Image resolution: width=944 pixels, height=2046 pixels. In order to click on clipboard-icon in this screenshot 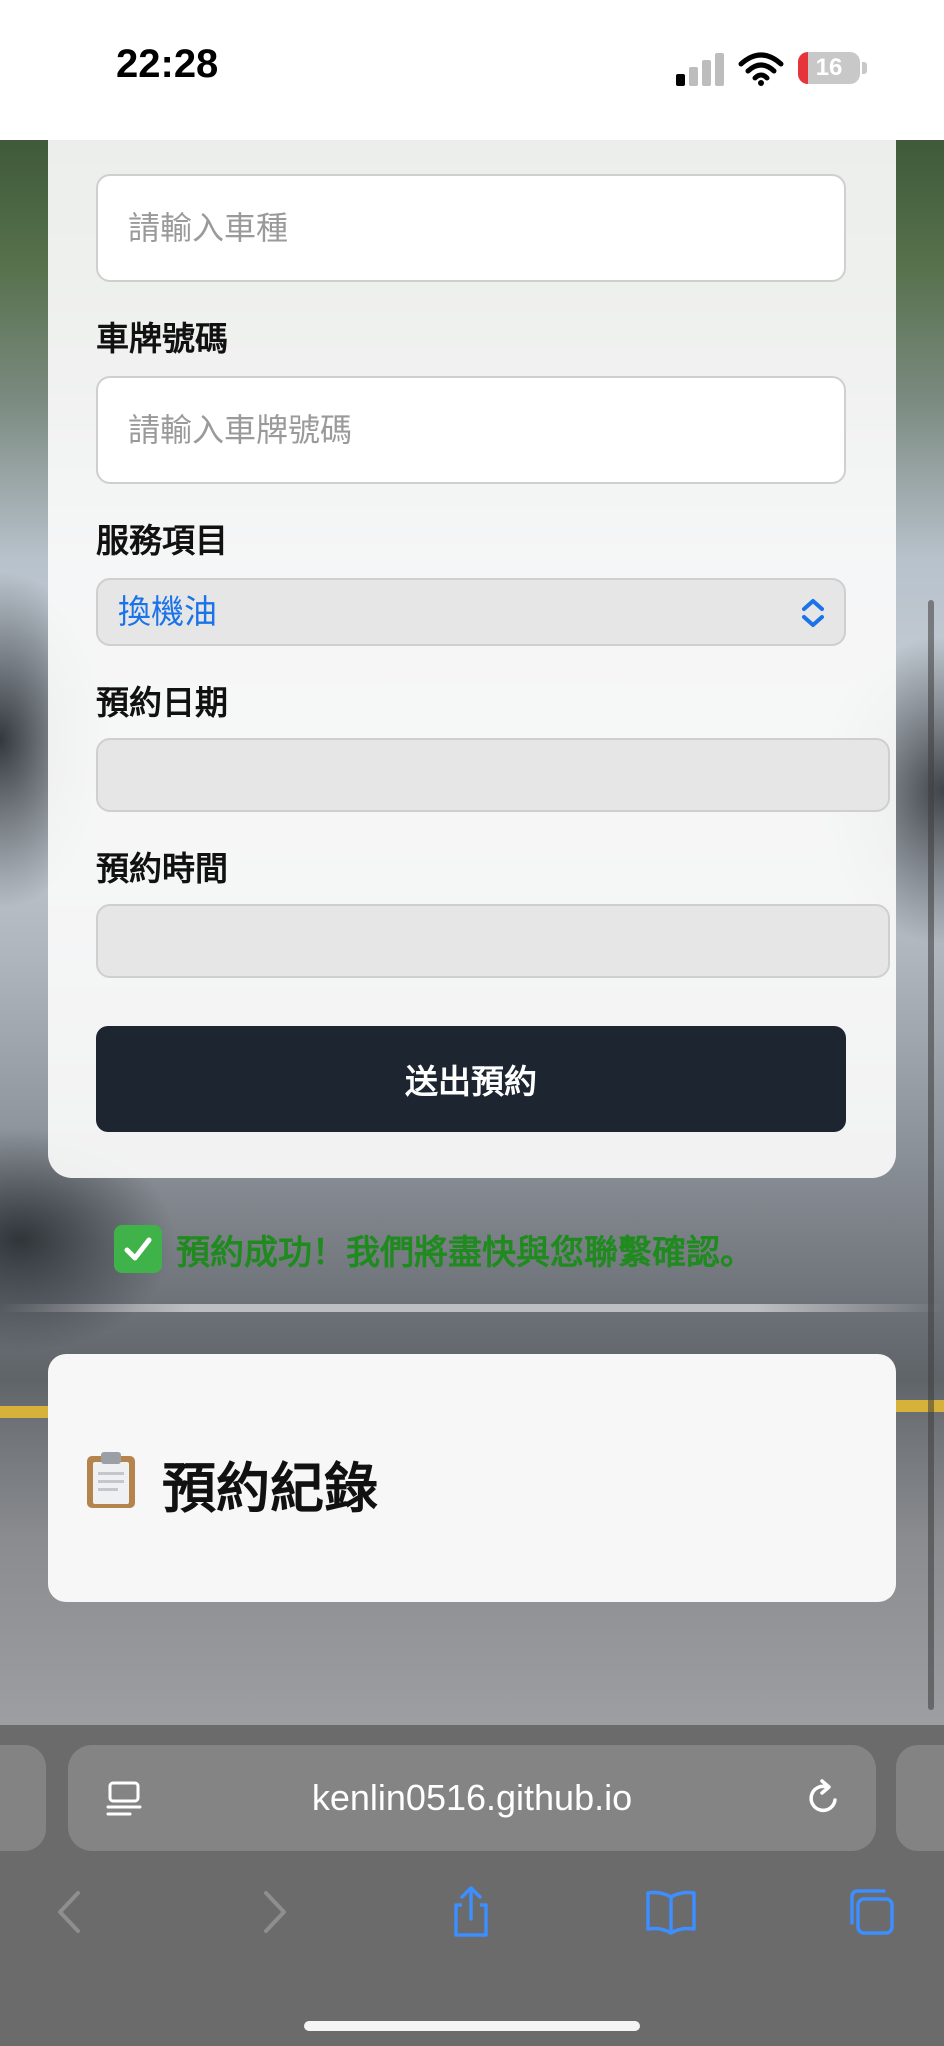, I will do `click(111, 1480)`.